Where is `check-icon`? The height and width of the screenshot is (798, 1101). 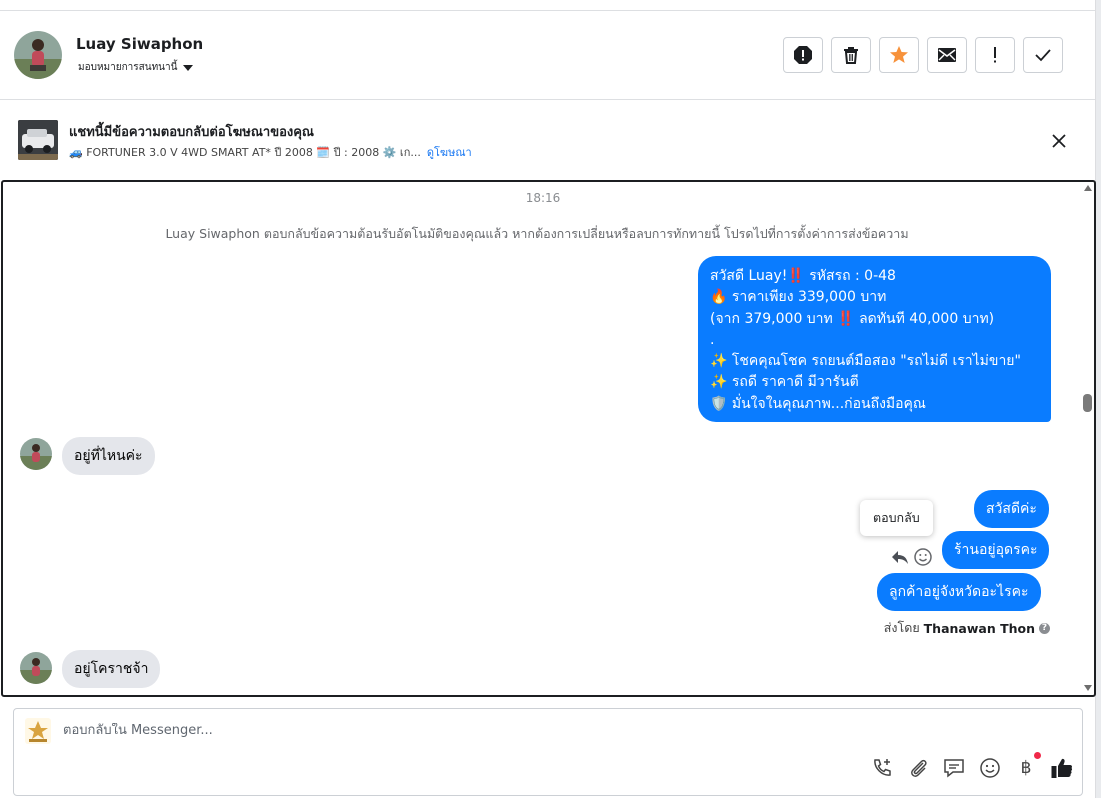
check-icon is located at coordinates (1043, 55).